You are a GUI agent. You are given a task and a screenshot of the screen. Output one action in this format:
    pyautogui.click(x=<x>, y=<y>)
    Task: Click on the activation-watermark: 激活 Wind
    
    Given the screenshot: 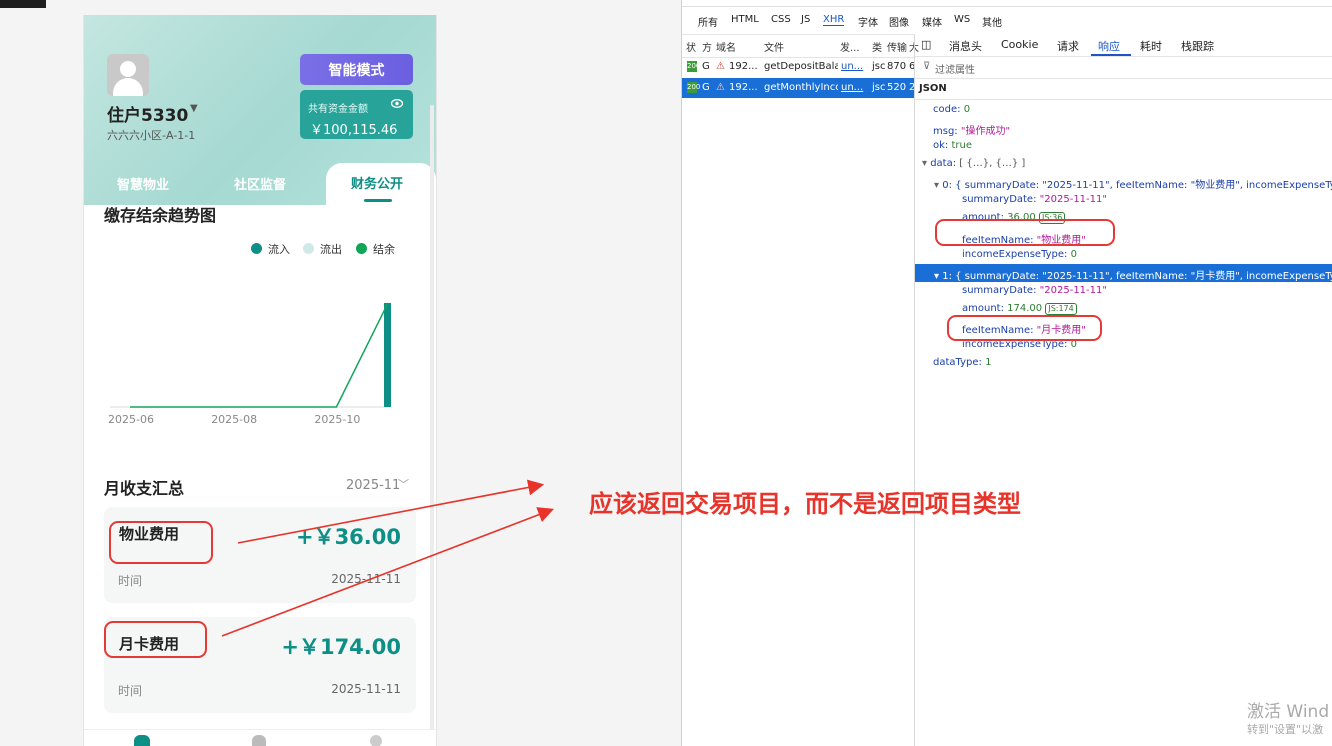 What is the action you would take?
    pyautogui.click(x=1288, y=712)
    